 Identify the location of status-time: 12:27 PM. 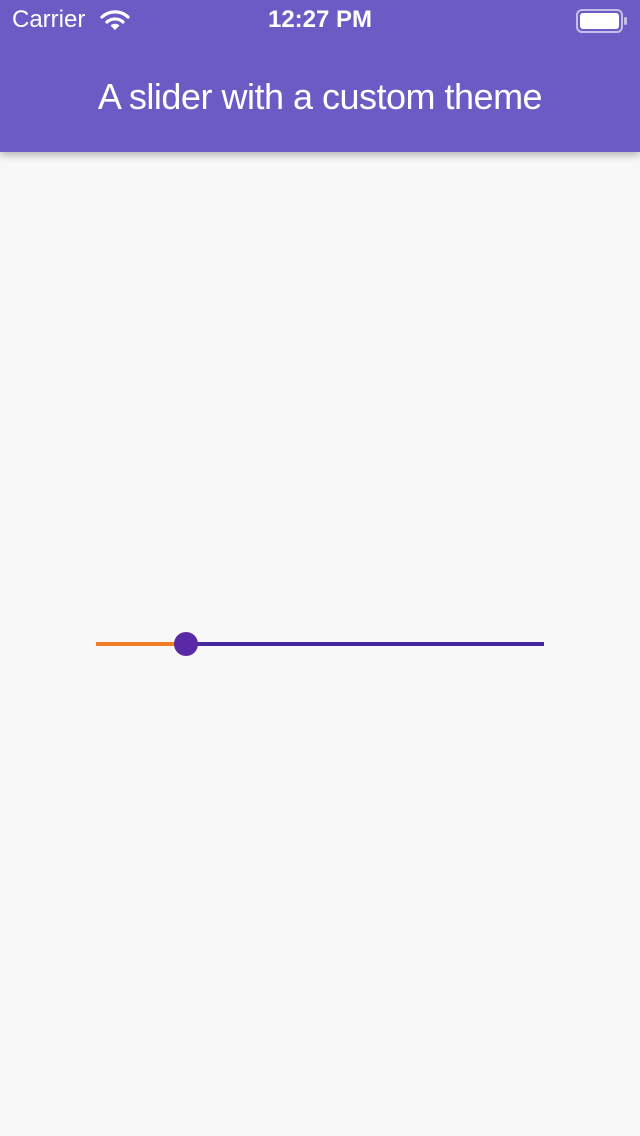
(320, 19).